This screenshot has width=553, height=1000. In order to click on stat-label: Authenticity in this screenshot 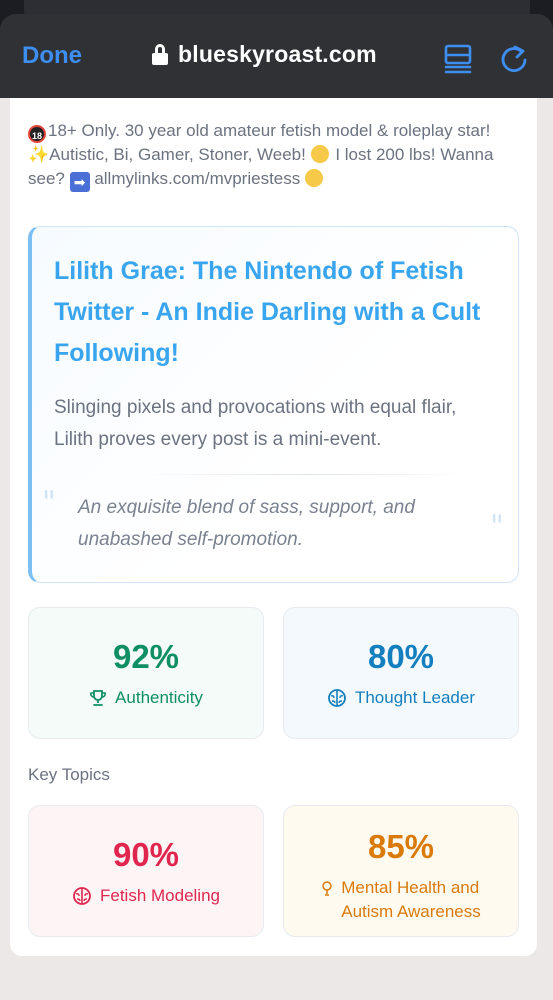, I will do `click(159, 697)`.